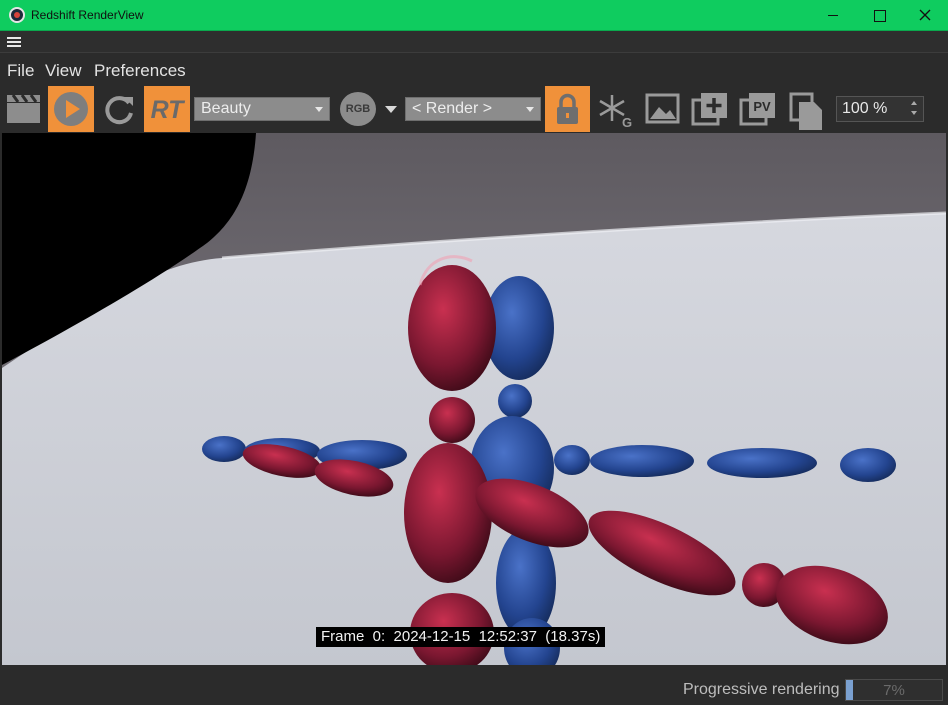 The width and height of the screenshot is (948, 705). I want to click on clapperboard-icon, so click(23, 108).